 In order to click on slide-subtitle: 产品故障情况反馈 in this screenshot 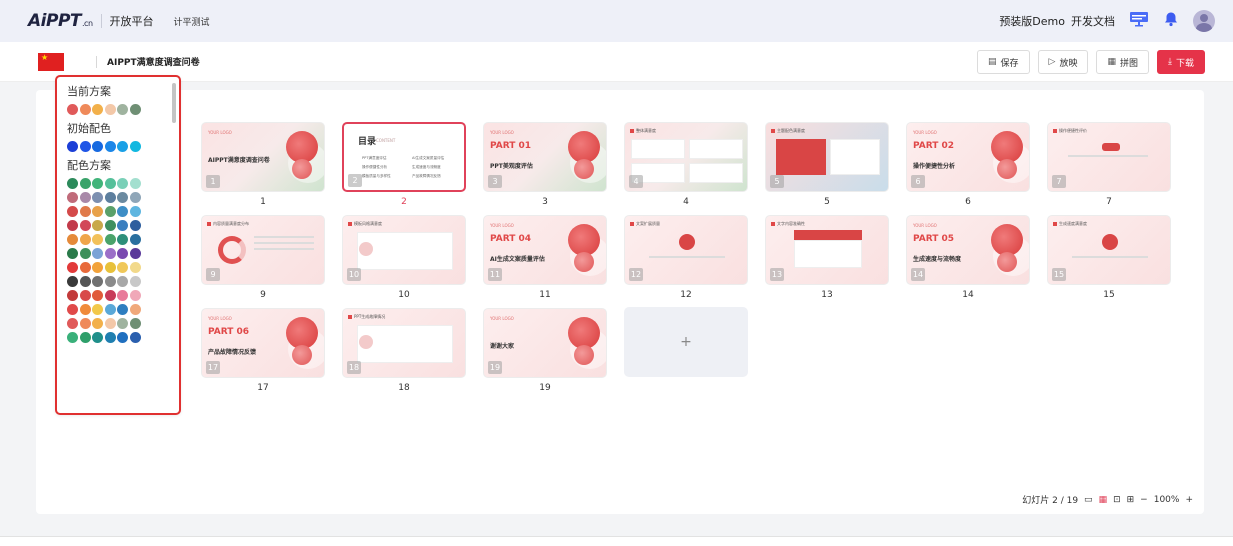, I will do `click(232, 352)`.